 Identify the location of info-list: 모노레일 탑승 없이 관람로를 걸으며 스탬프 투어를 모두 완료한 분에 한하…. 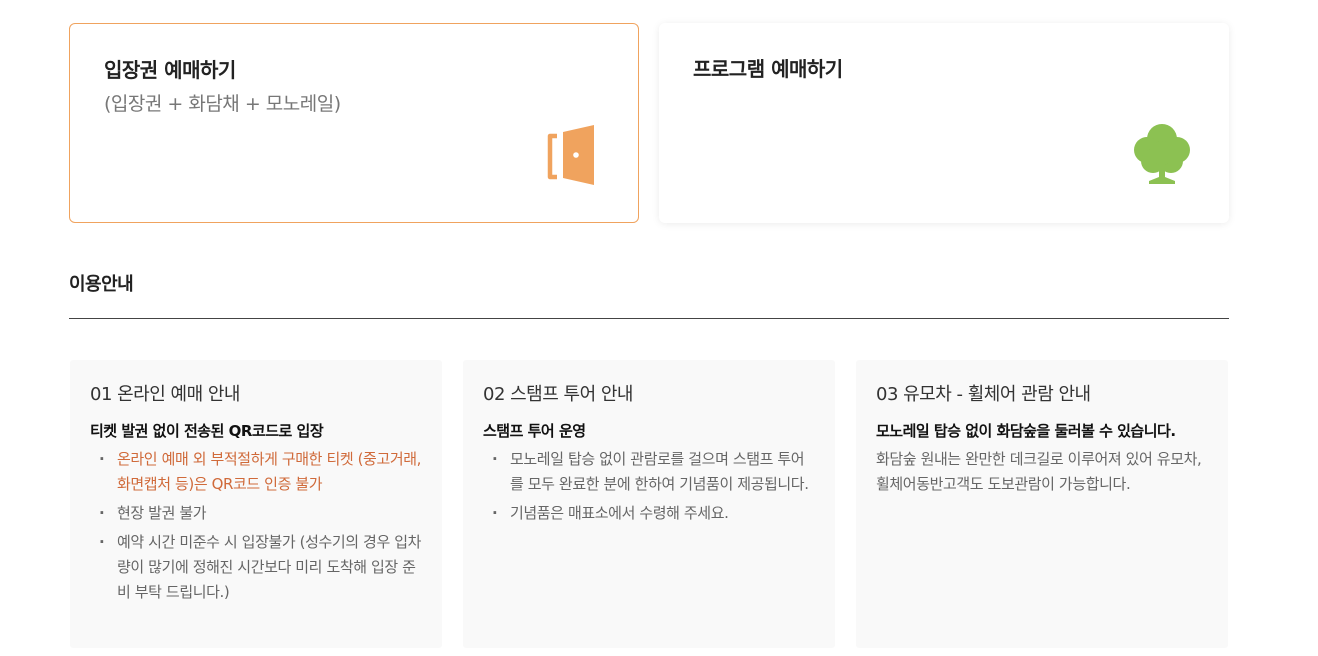
(649, 486).